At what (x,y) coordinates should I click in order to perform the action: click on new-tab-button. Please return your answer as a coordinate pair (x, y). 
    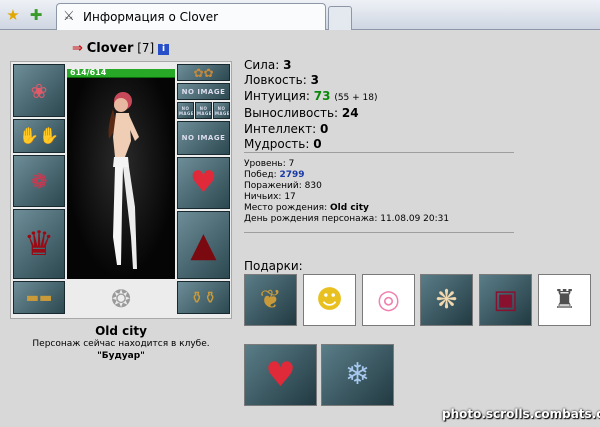
    Looking at the image, I should click on (340, 18).